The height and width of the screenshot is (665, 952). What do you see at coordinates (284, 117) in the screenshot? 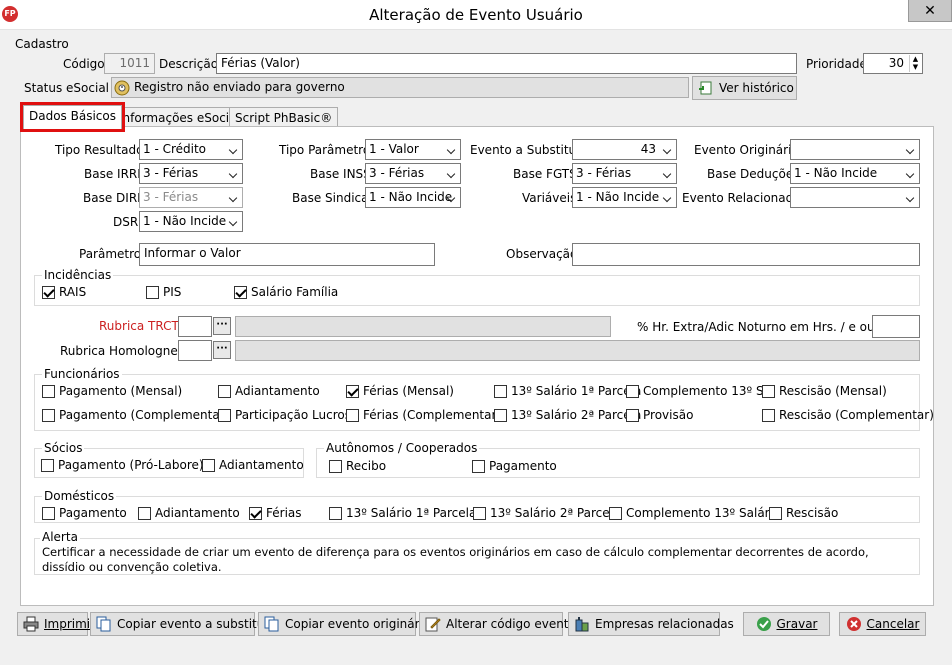
I see `tab-script-phbasic: Script PhBasic®` at bounding box center [284, 117].